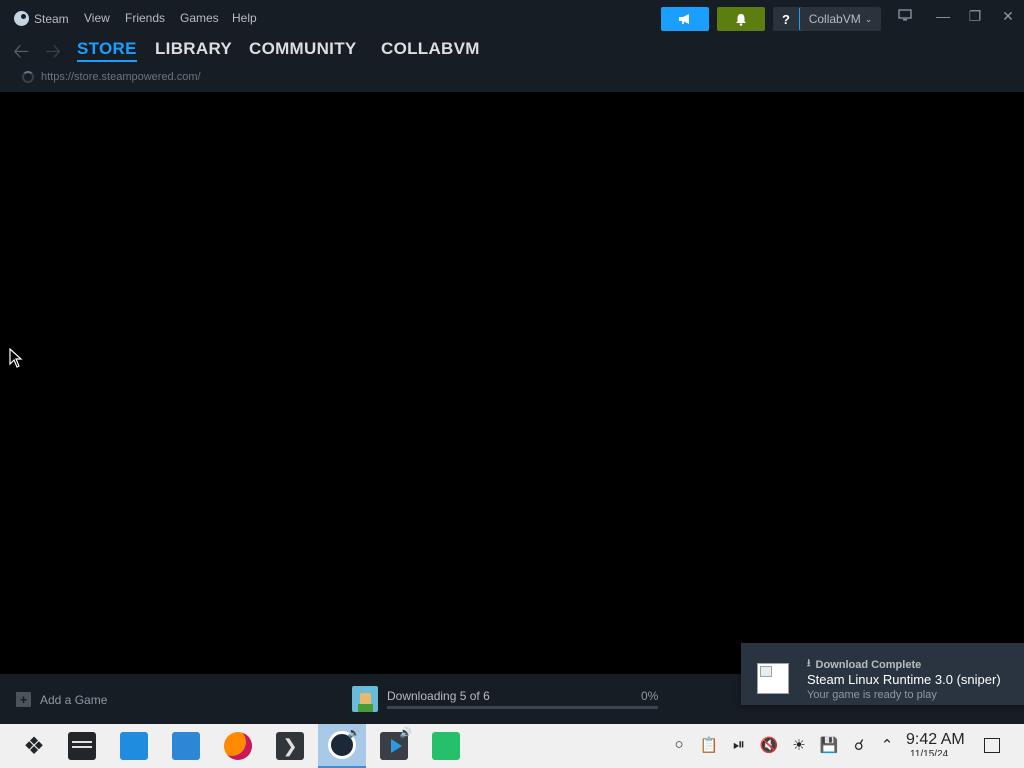  I want to click on menu-steam-label: Steam, so click(51, 18).